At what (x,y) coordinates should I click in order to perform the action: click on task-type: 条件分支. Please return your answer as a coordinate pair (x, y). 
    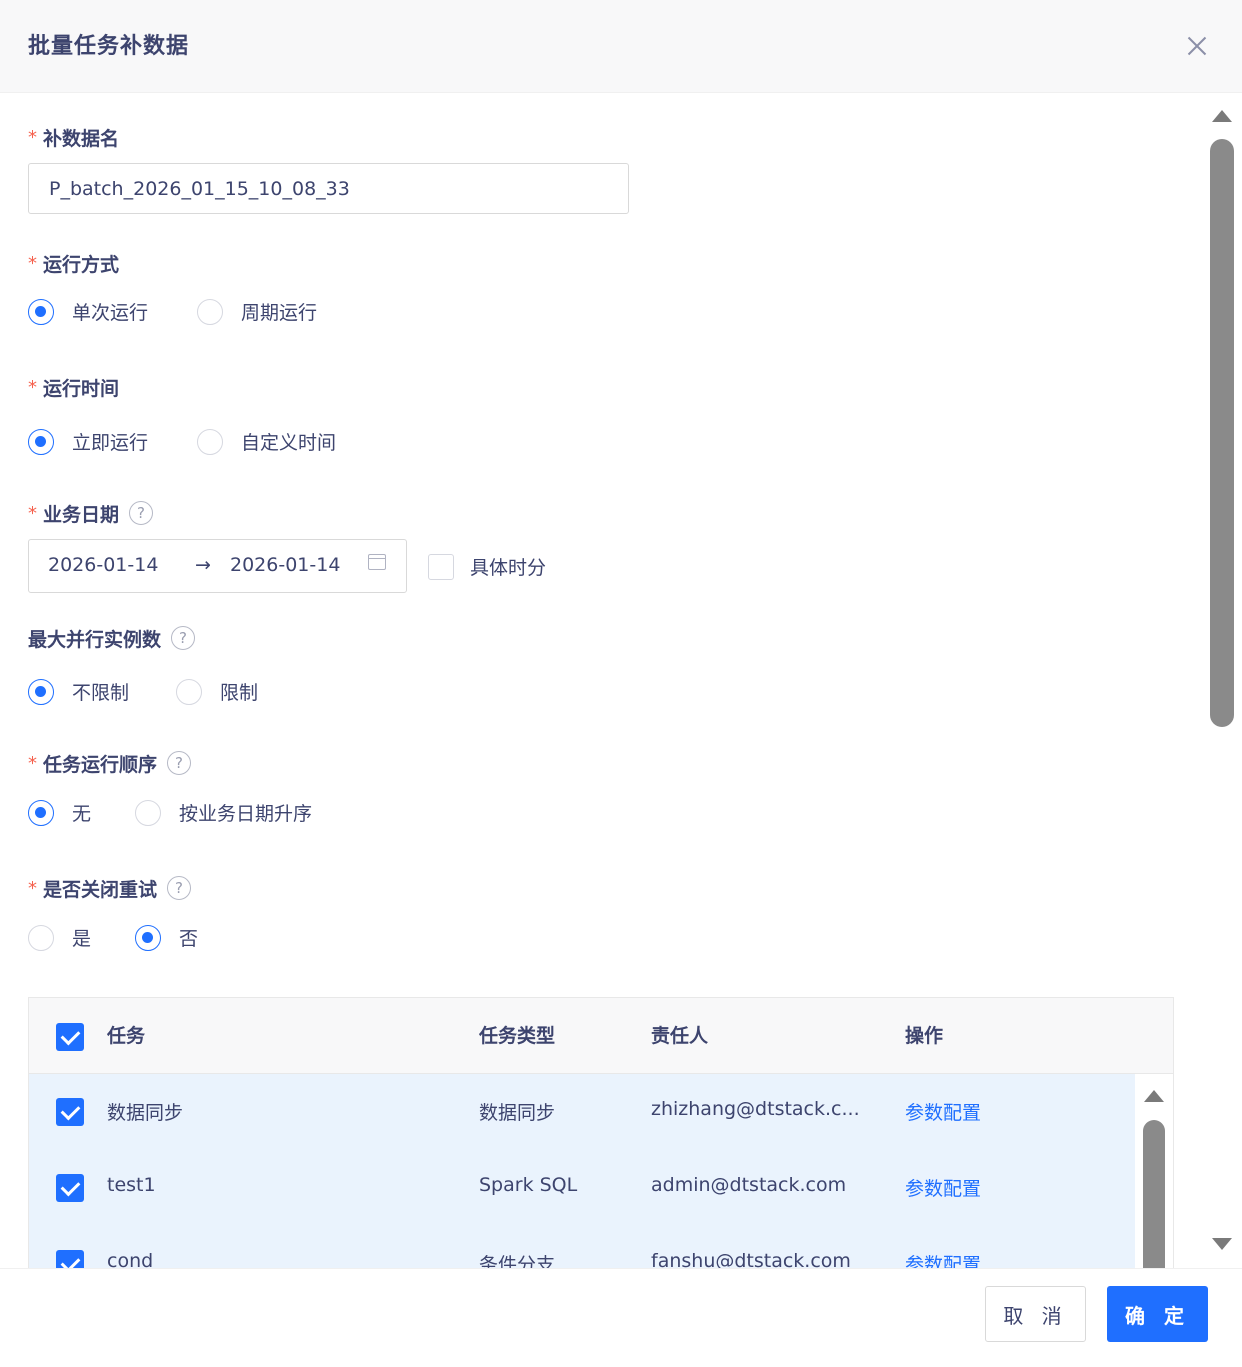
    Looking at the image, I should click on (517, 1261).